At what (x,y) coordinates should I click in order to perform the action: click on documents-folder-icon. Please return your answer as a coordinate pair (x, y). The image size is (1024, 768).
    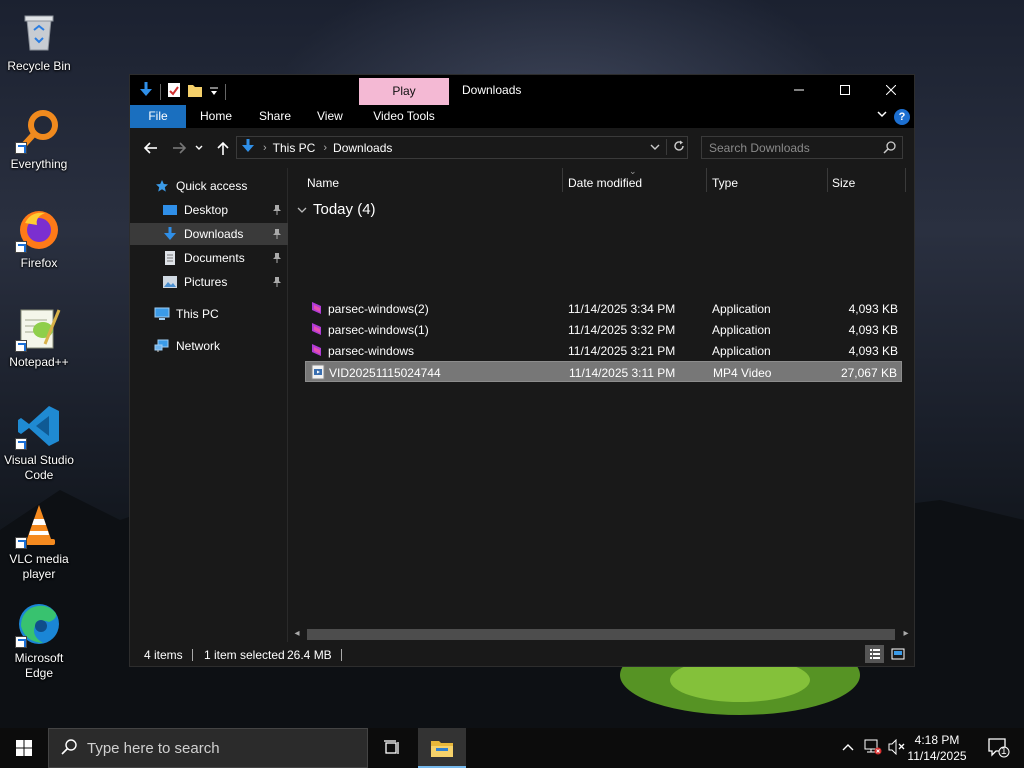
    Looking at the image, I should click on (170, 258).